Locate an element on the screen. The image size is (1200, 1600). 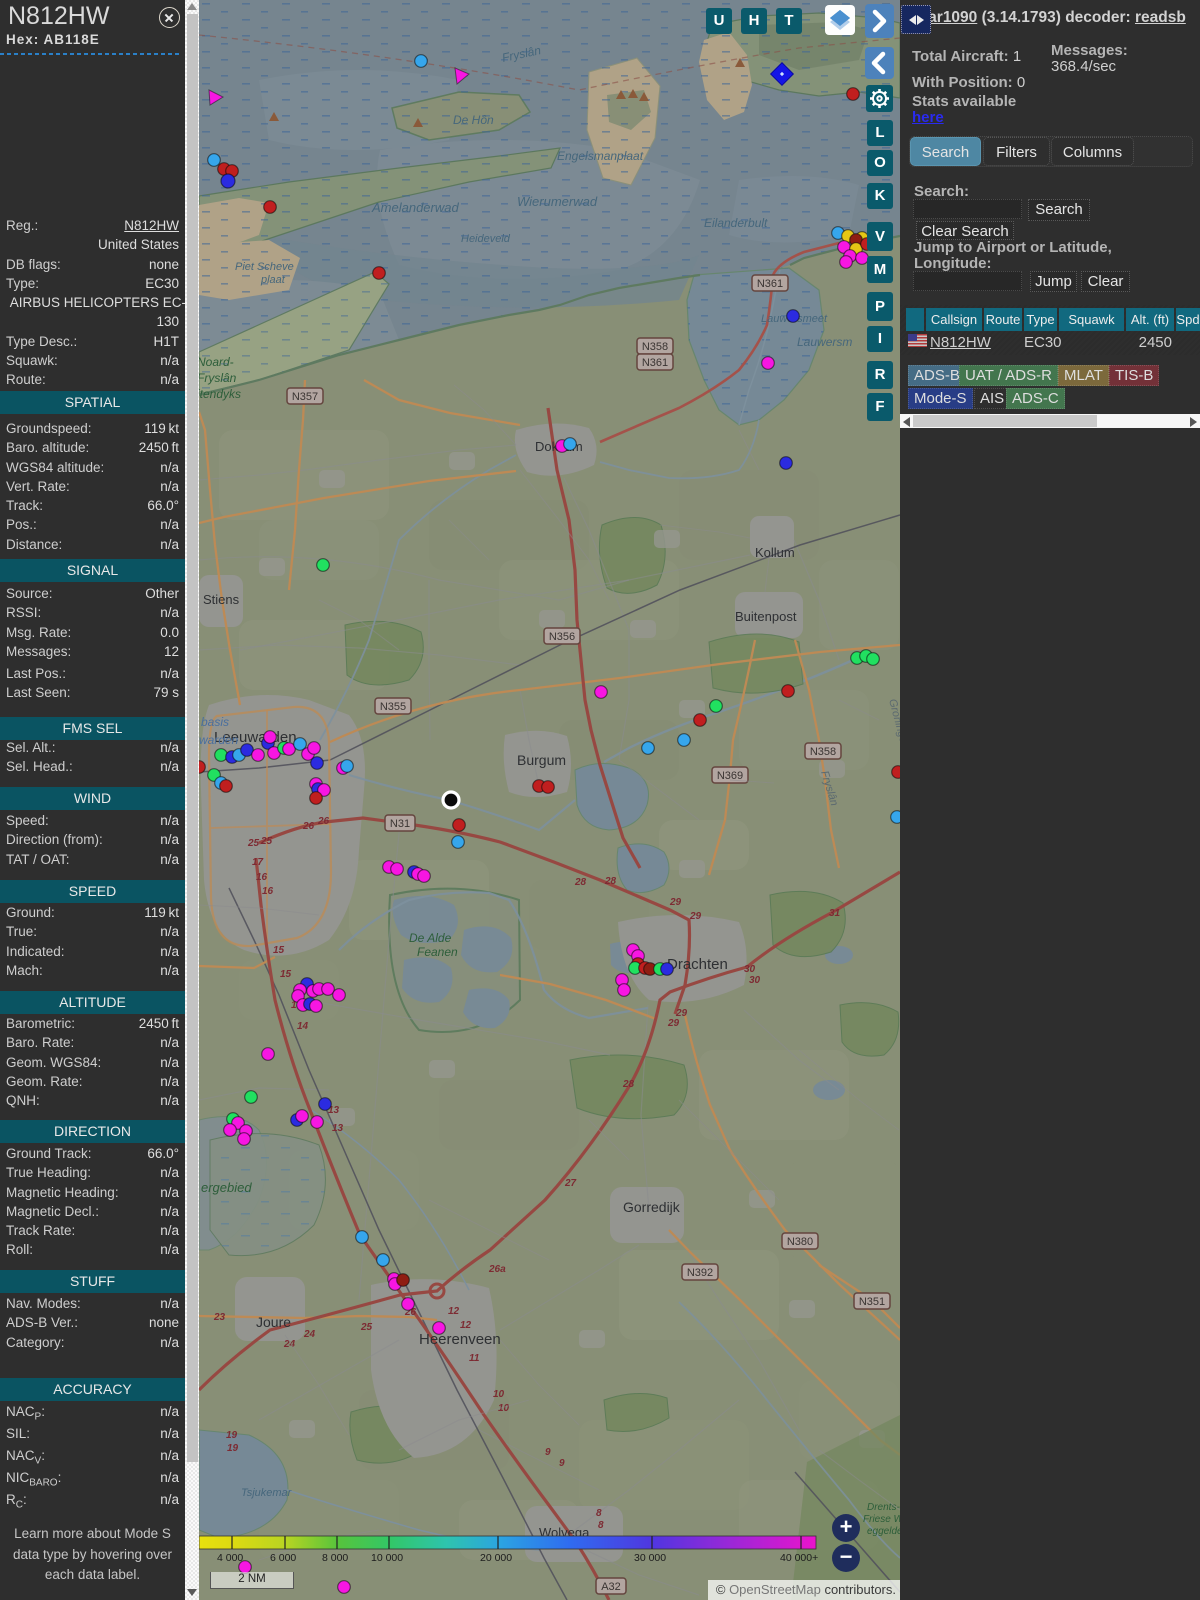
svg-text: 17 is located at coordinates (258, 862).